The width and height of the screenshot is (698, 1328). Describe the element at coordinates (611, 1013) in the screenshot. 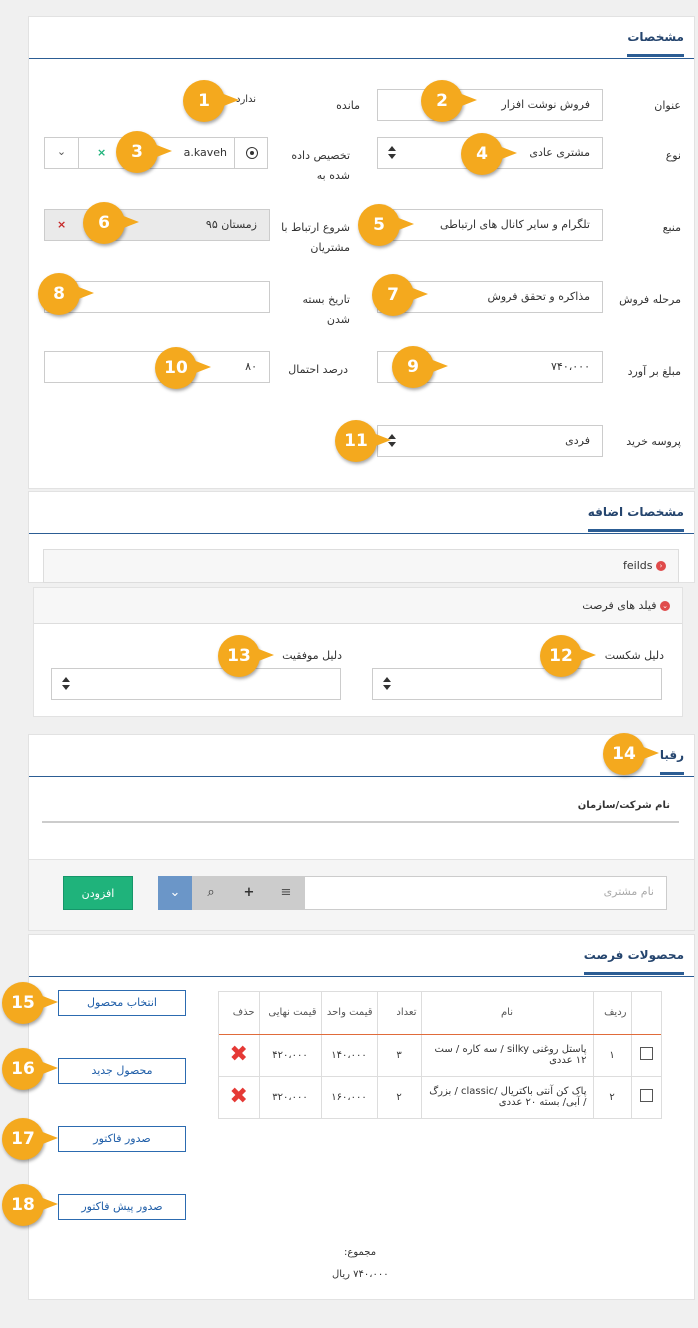

I see `th-row: ردیف` at that location.